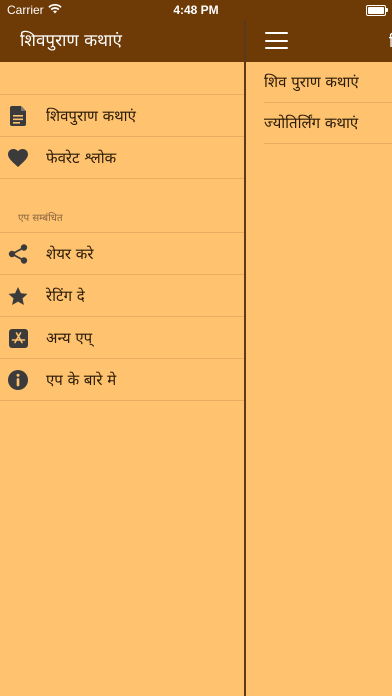  What do you see at coordinates (81, 158) in the screenshot?
I see `drawer-item-label: फेवरेट श्लोक` at bounding box center [81, 158].